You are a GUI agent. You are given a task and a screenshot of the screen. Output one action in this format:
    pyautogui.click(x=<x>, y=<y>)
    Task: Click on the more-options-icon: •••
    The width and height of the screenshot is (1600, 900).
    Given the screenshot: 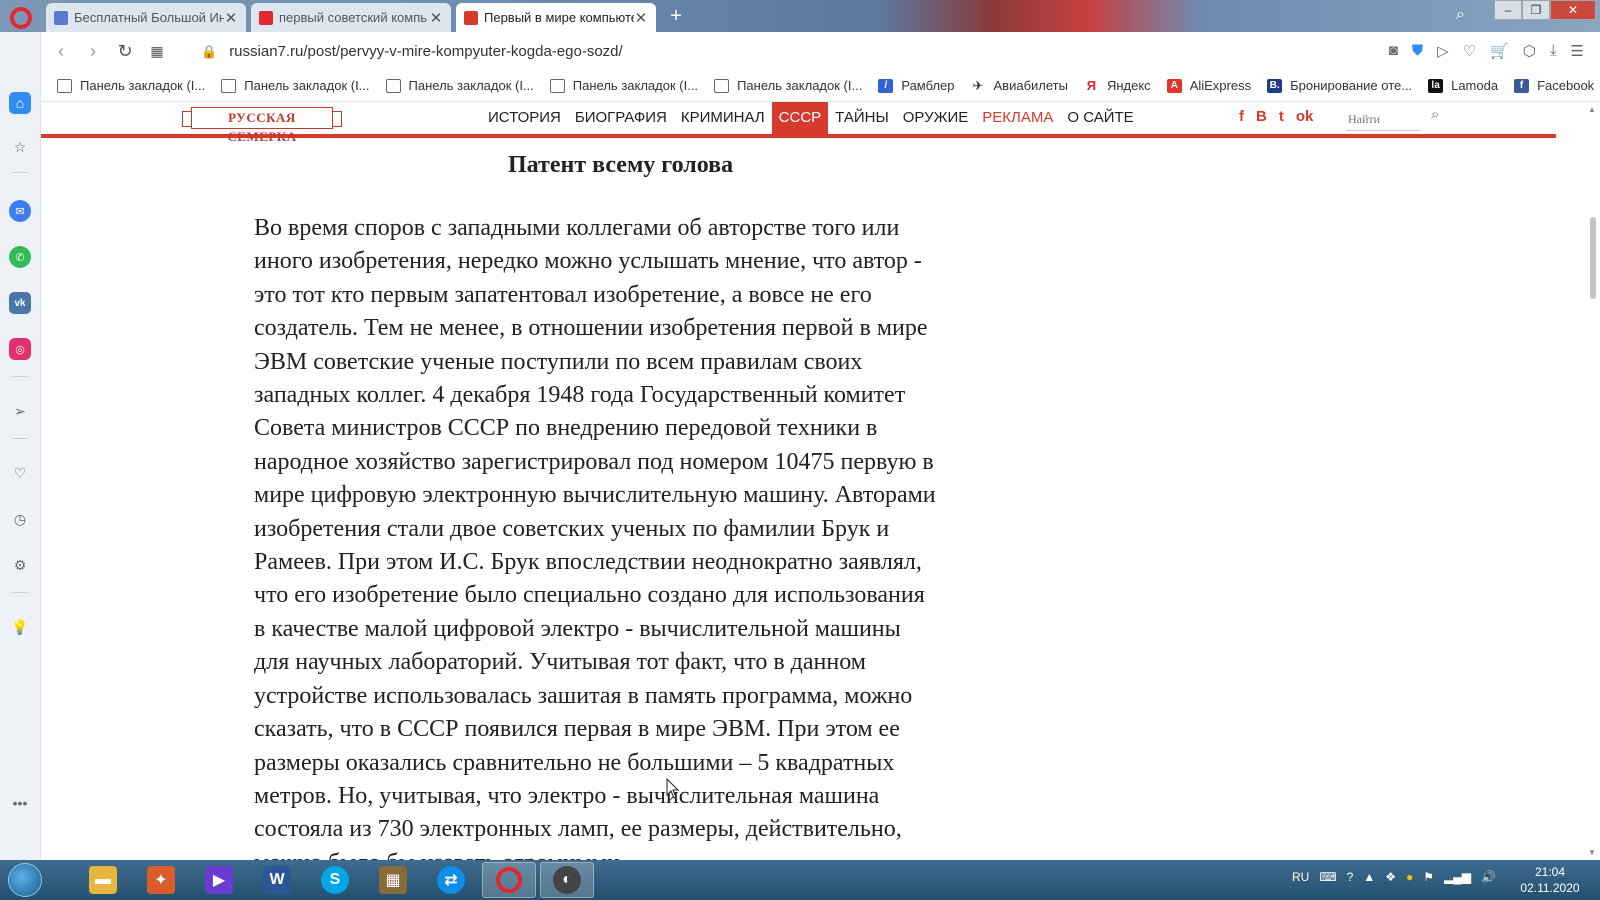 What is the action you would take?
    pyautogui.click(x=20, y=803)
    